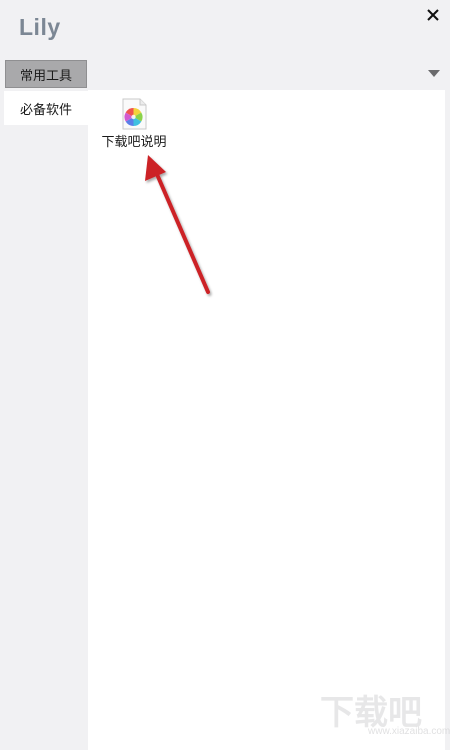 The height and width of the screenshot is (750, 450). Describe the element at coordinates (46, 108) in the screenshot. I see `sidebar-item-essential-software: 必备软件` at that location.